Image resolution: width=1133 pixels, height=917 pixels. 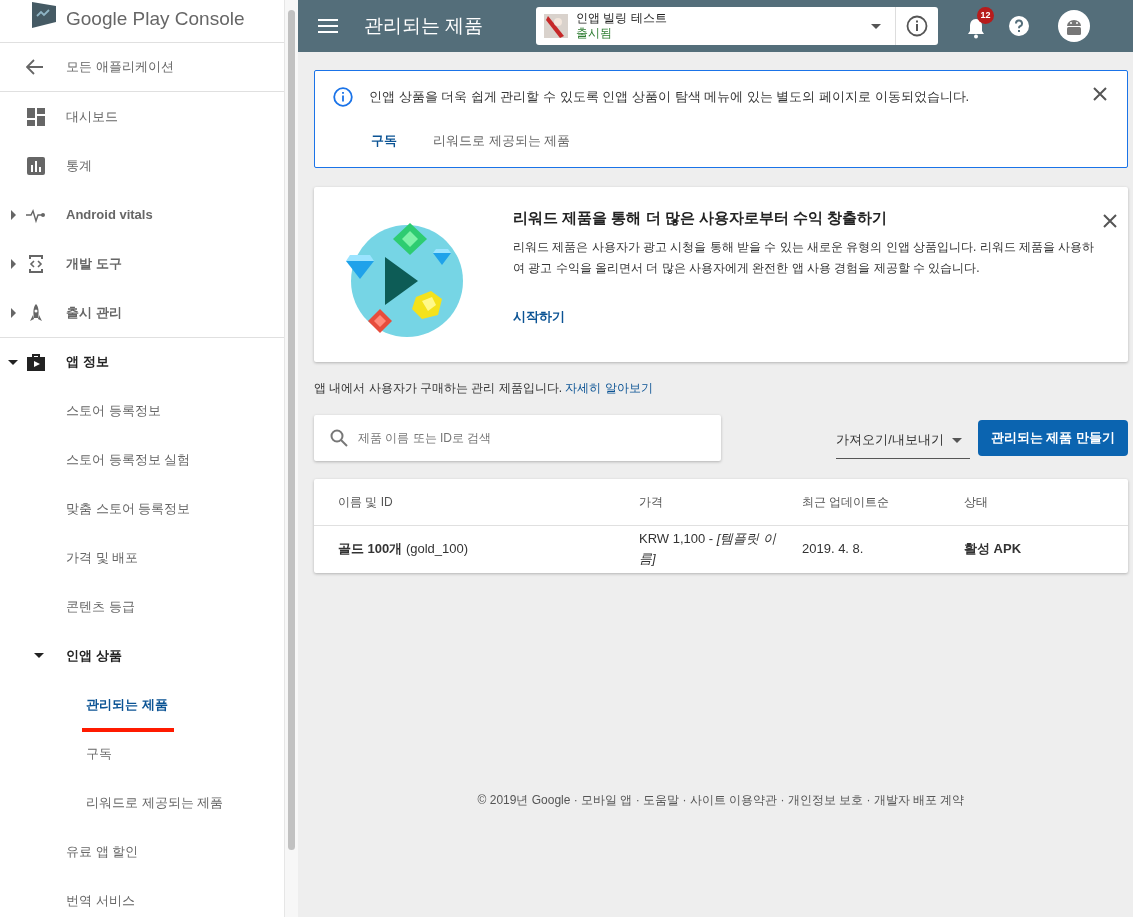 I want to click on import-export-dropdown: 가져오기/내보내기, so click(x=903, y=440).